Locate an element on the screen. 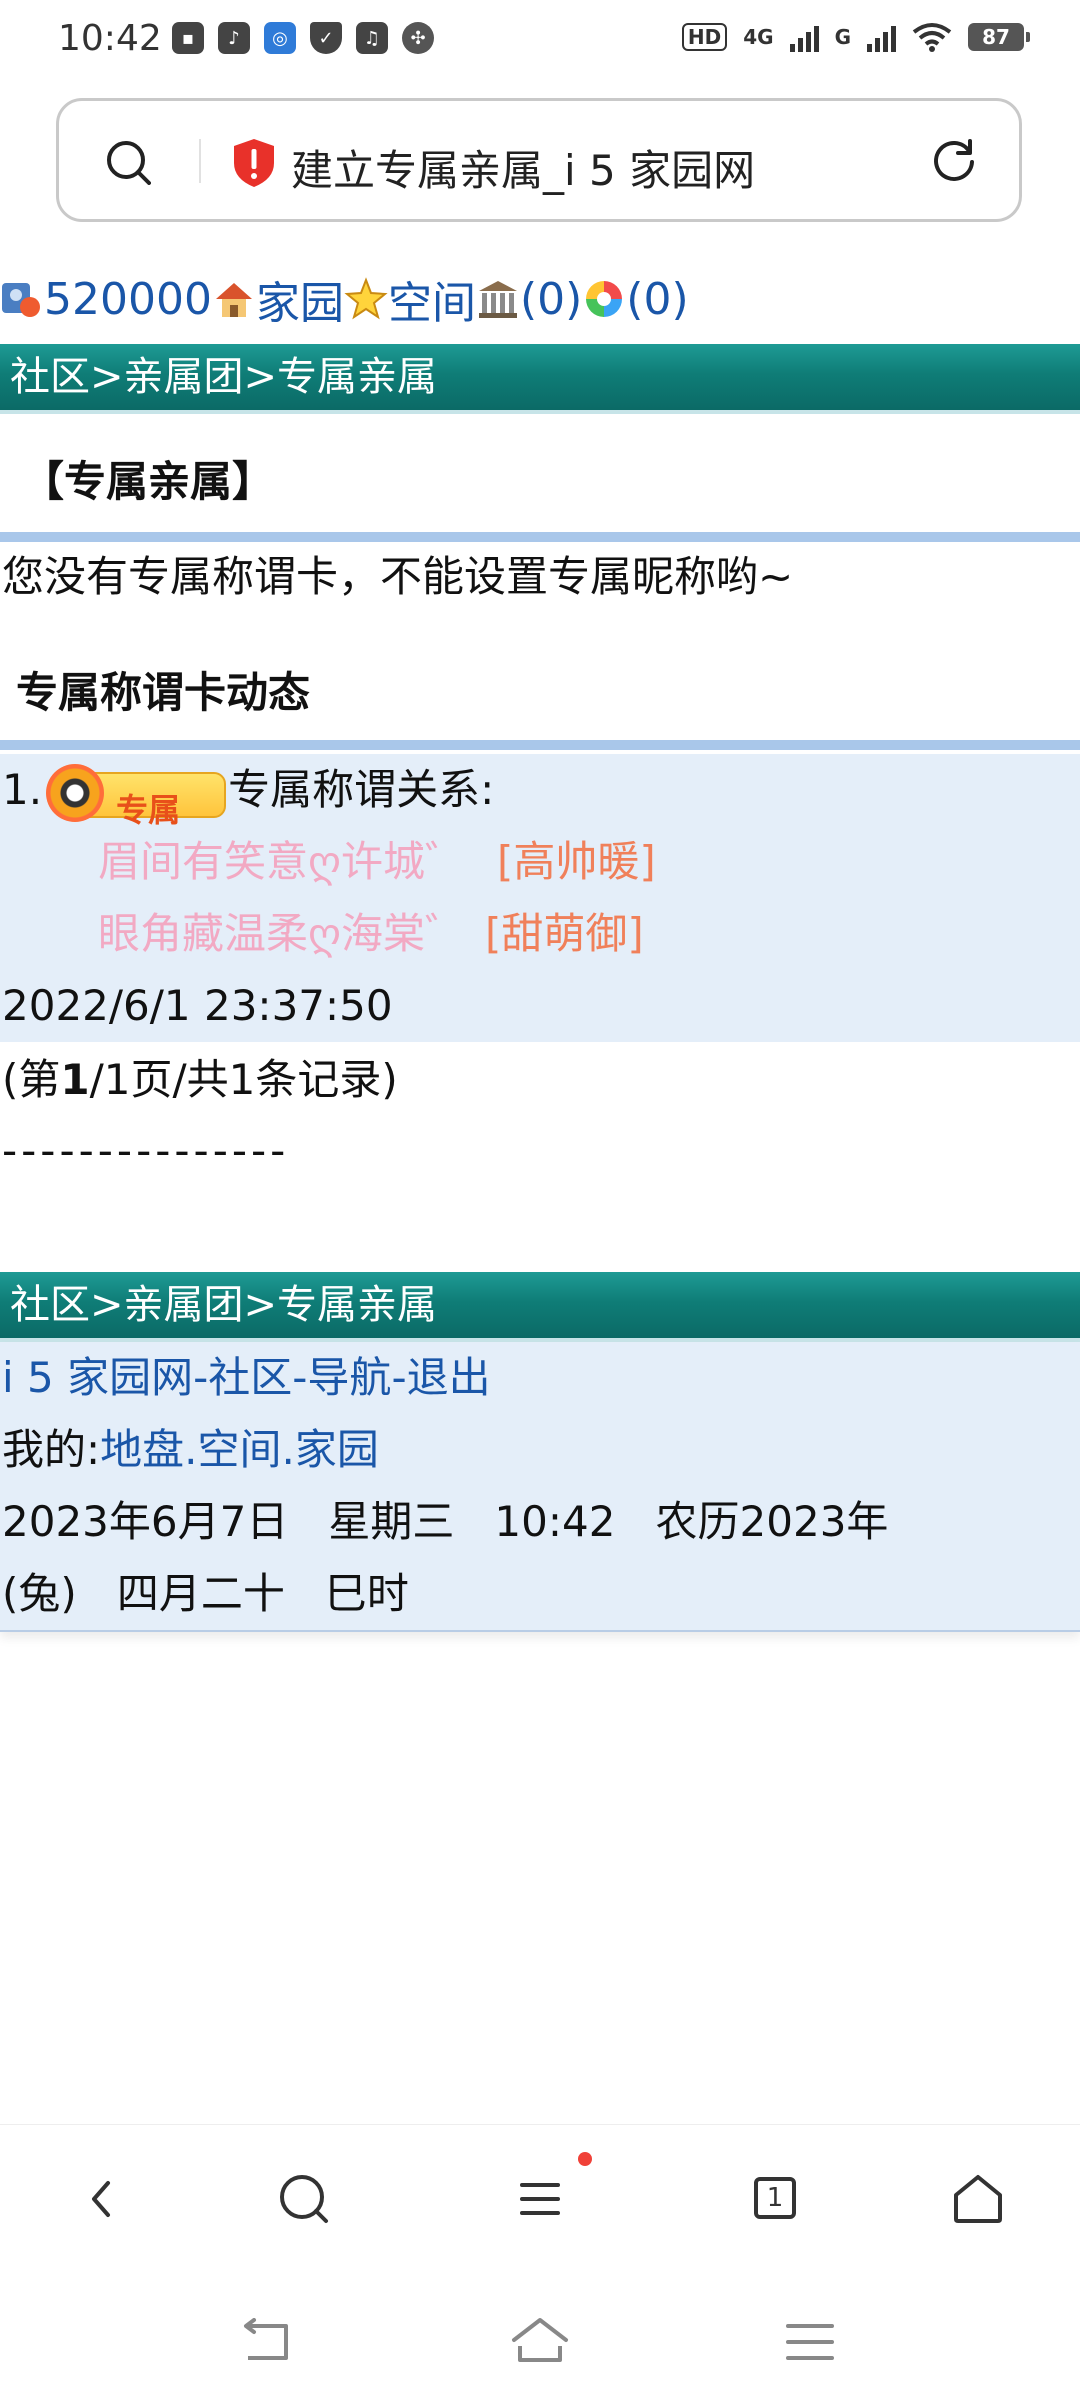  house-icon is located at coordinates (233, 300).